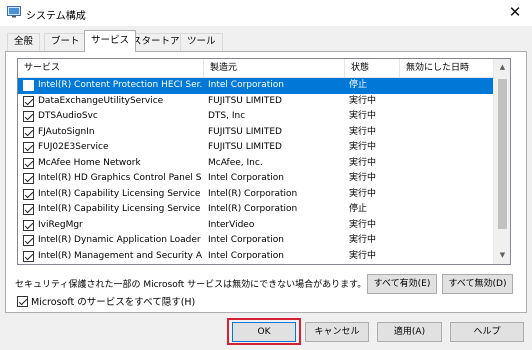 This screenshot has height=350, width=532. What do you see at coordinates (502, 154) in the screenshot?
I see `scroll-thumb` at bounding box center [502, 154].